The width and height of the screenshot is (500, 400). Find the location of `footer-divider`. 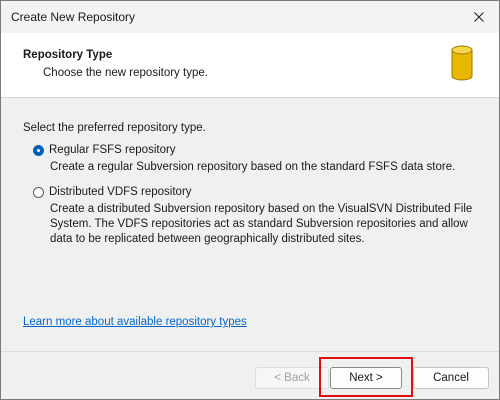

footer-divider is located at coordinates (250, 351).